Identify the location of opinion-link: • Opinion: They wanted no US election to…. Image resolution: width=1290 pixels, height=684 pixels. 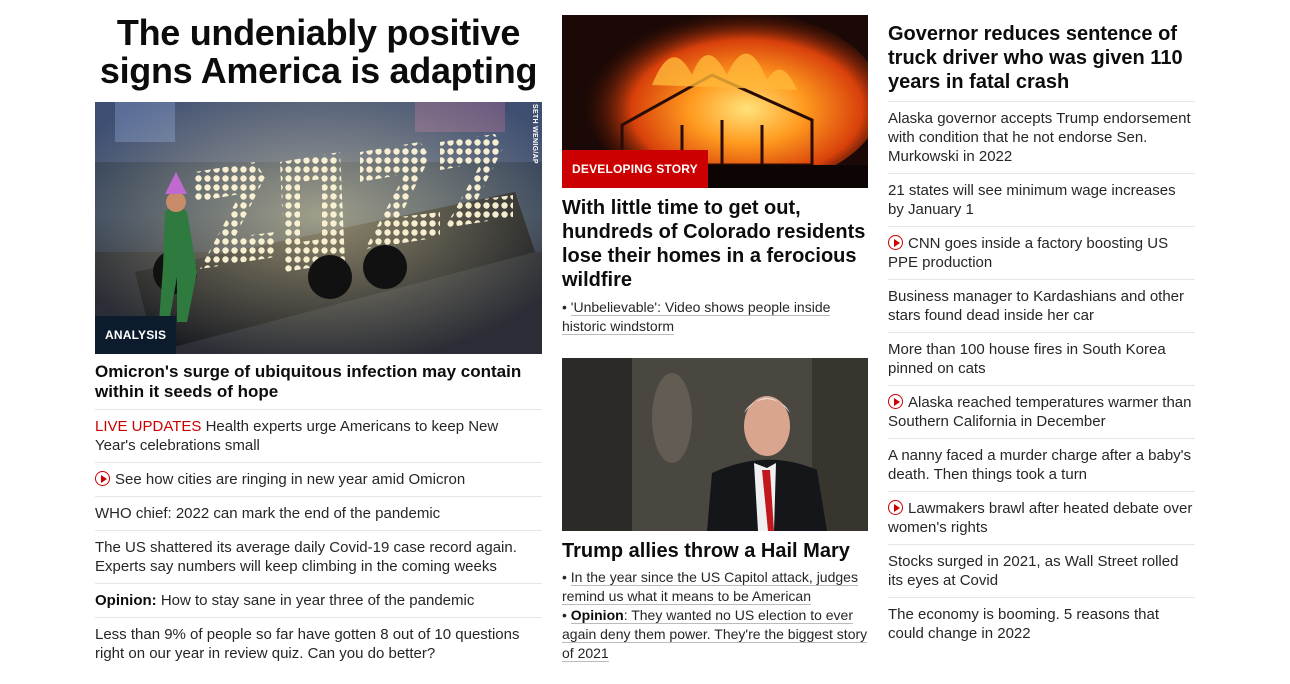
(715, 634).